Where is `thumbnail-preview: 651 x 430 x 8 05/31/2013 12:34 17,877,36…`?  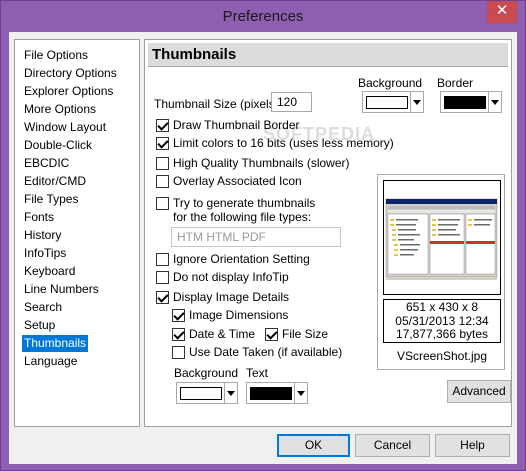 thumbnail-preview: 651 x 430 x 8 05/31/2013 12:34 17,877,36… is located at coordinates (441, 272).